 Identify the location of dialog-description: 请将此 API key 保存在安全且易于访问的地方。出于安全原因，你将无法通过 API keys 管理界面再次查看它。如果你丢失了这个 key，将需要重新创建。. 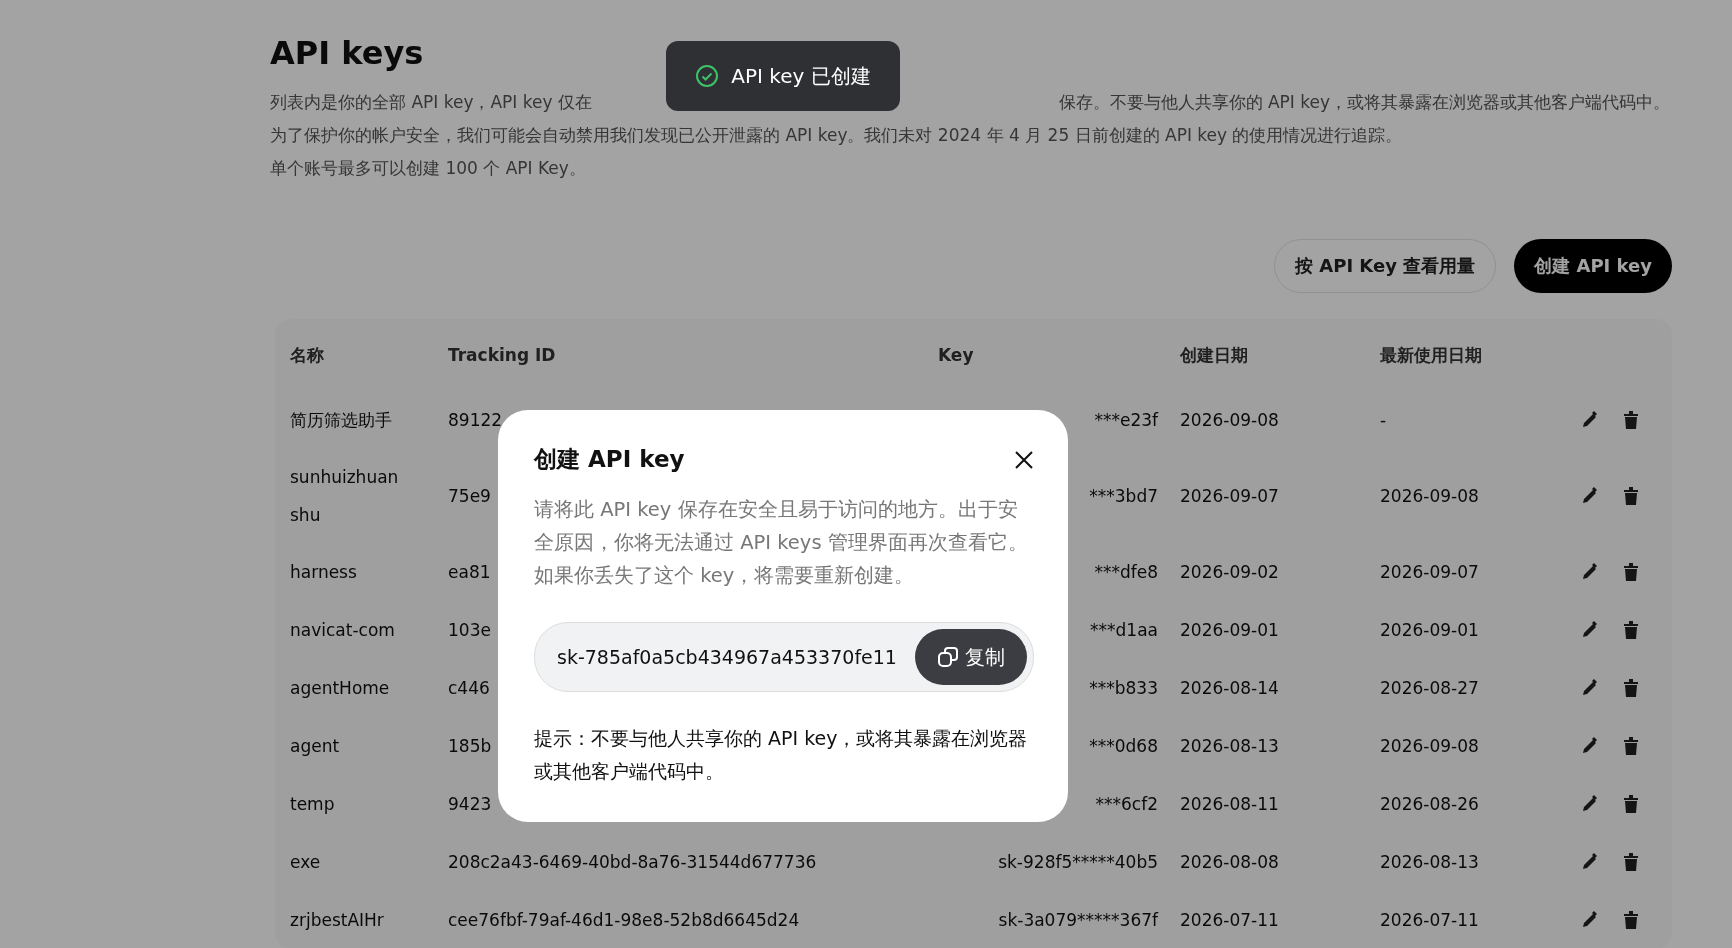
(781, 543).